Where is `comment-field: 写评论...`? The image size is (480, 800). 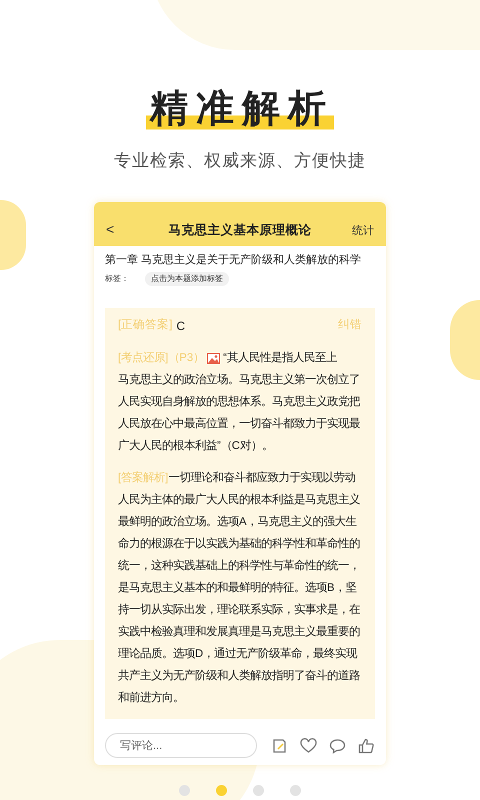
comment-field: 写评论... is located at coordinates (181, 745).